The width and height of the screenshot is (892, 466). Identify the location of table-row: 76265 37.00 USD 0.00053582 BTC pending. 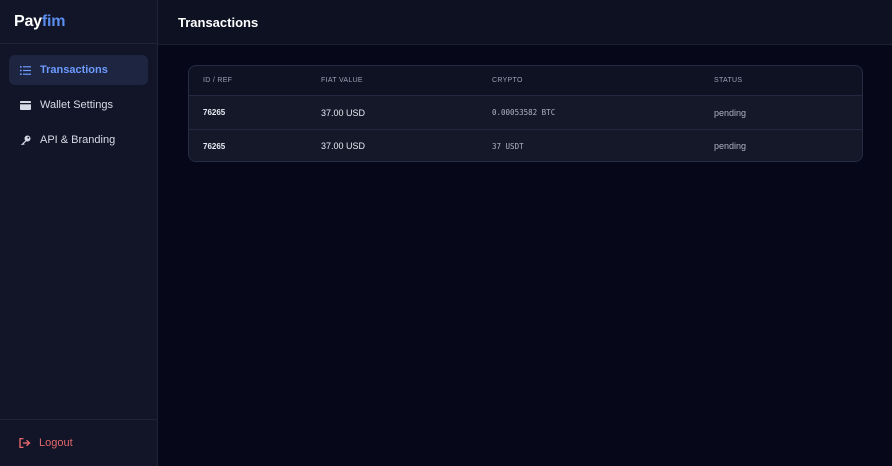
(525, 112).